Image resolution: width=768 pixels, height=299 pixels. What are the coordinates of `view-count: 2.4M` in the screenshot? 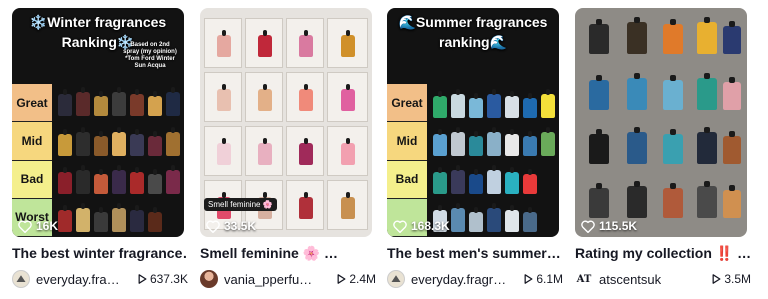 It's located at (356, 279).